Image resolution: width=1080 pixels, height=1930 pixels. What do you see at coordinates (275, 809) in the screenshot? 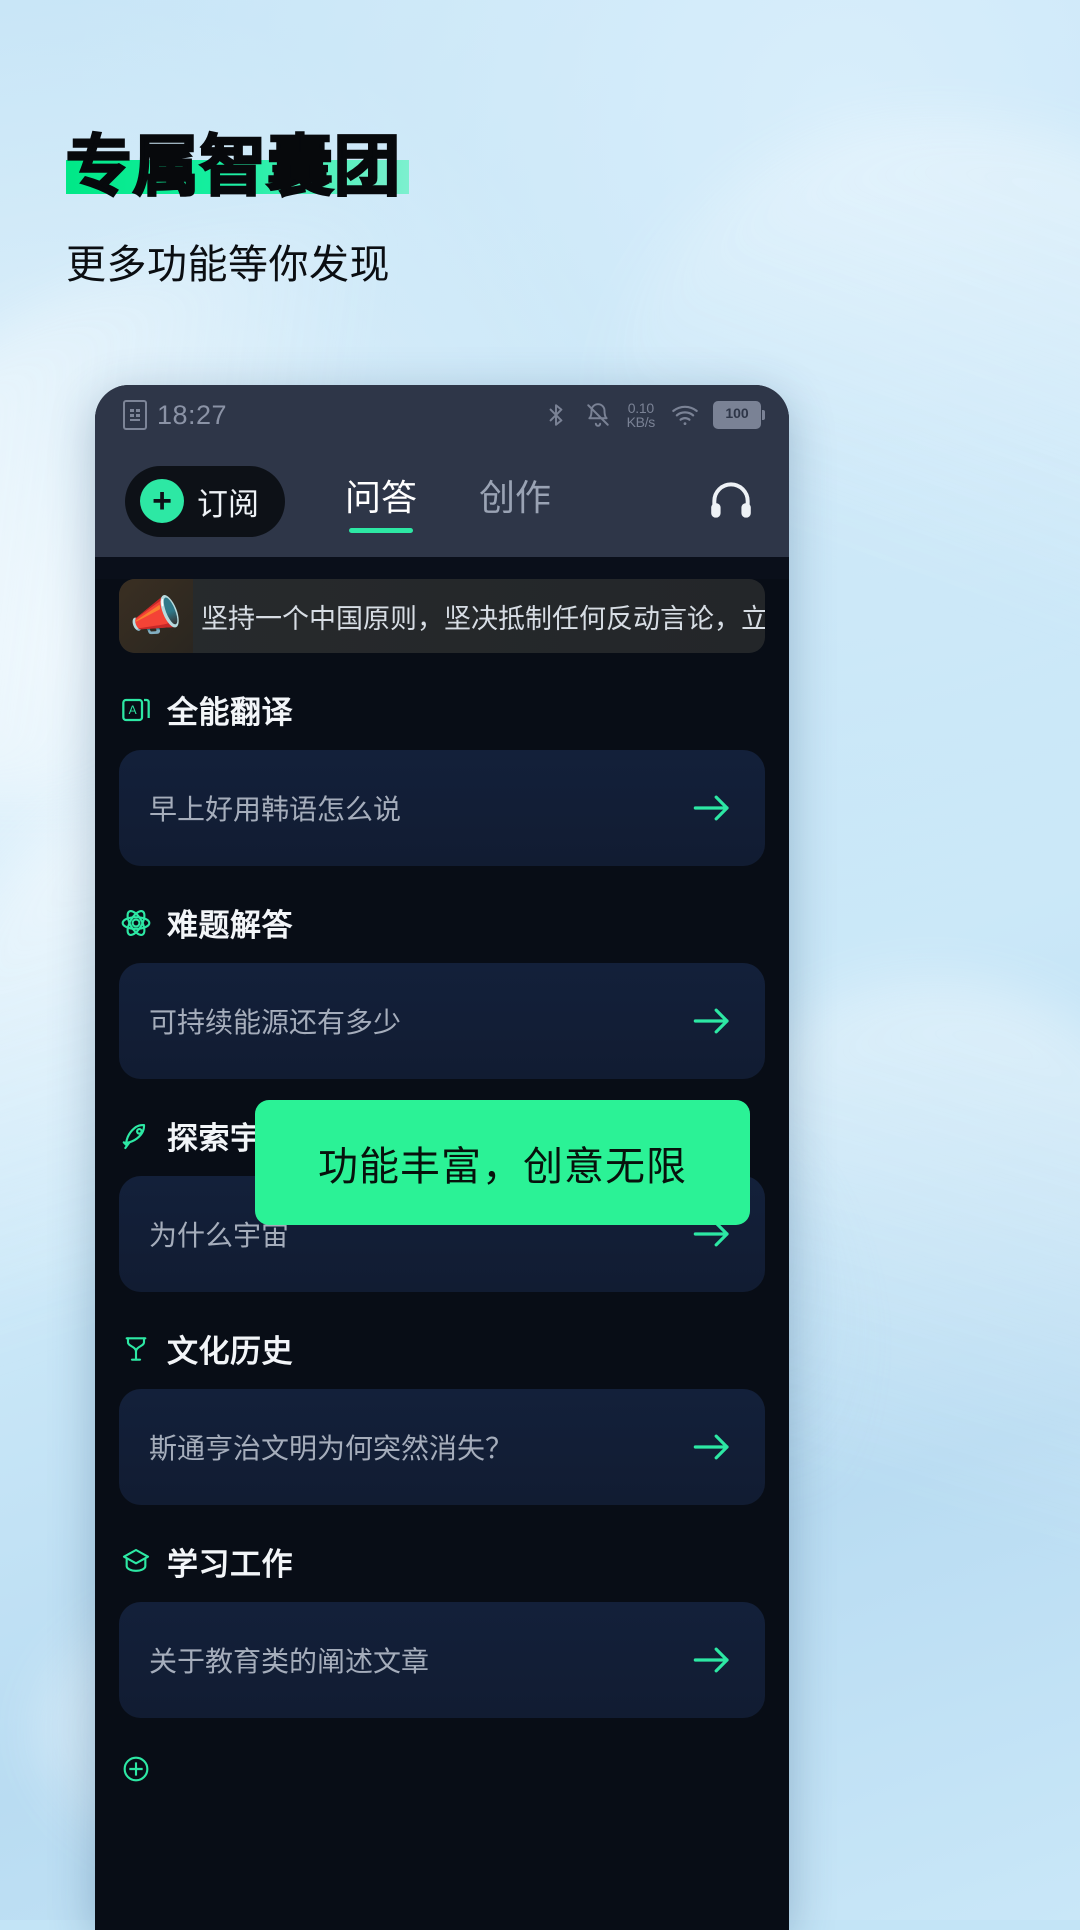
I see `suggestion-text: 早上好用韩语怎么说` at bounding box center [275, 809].